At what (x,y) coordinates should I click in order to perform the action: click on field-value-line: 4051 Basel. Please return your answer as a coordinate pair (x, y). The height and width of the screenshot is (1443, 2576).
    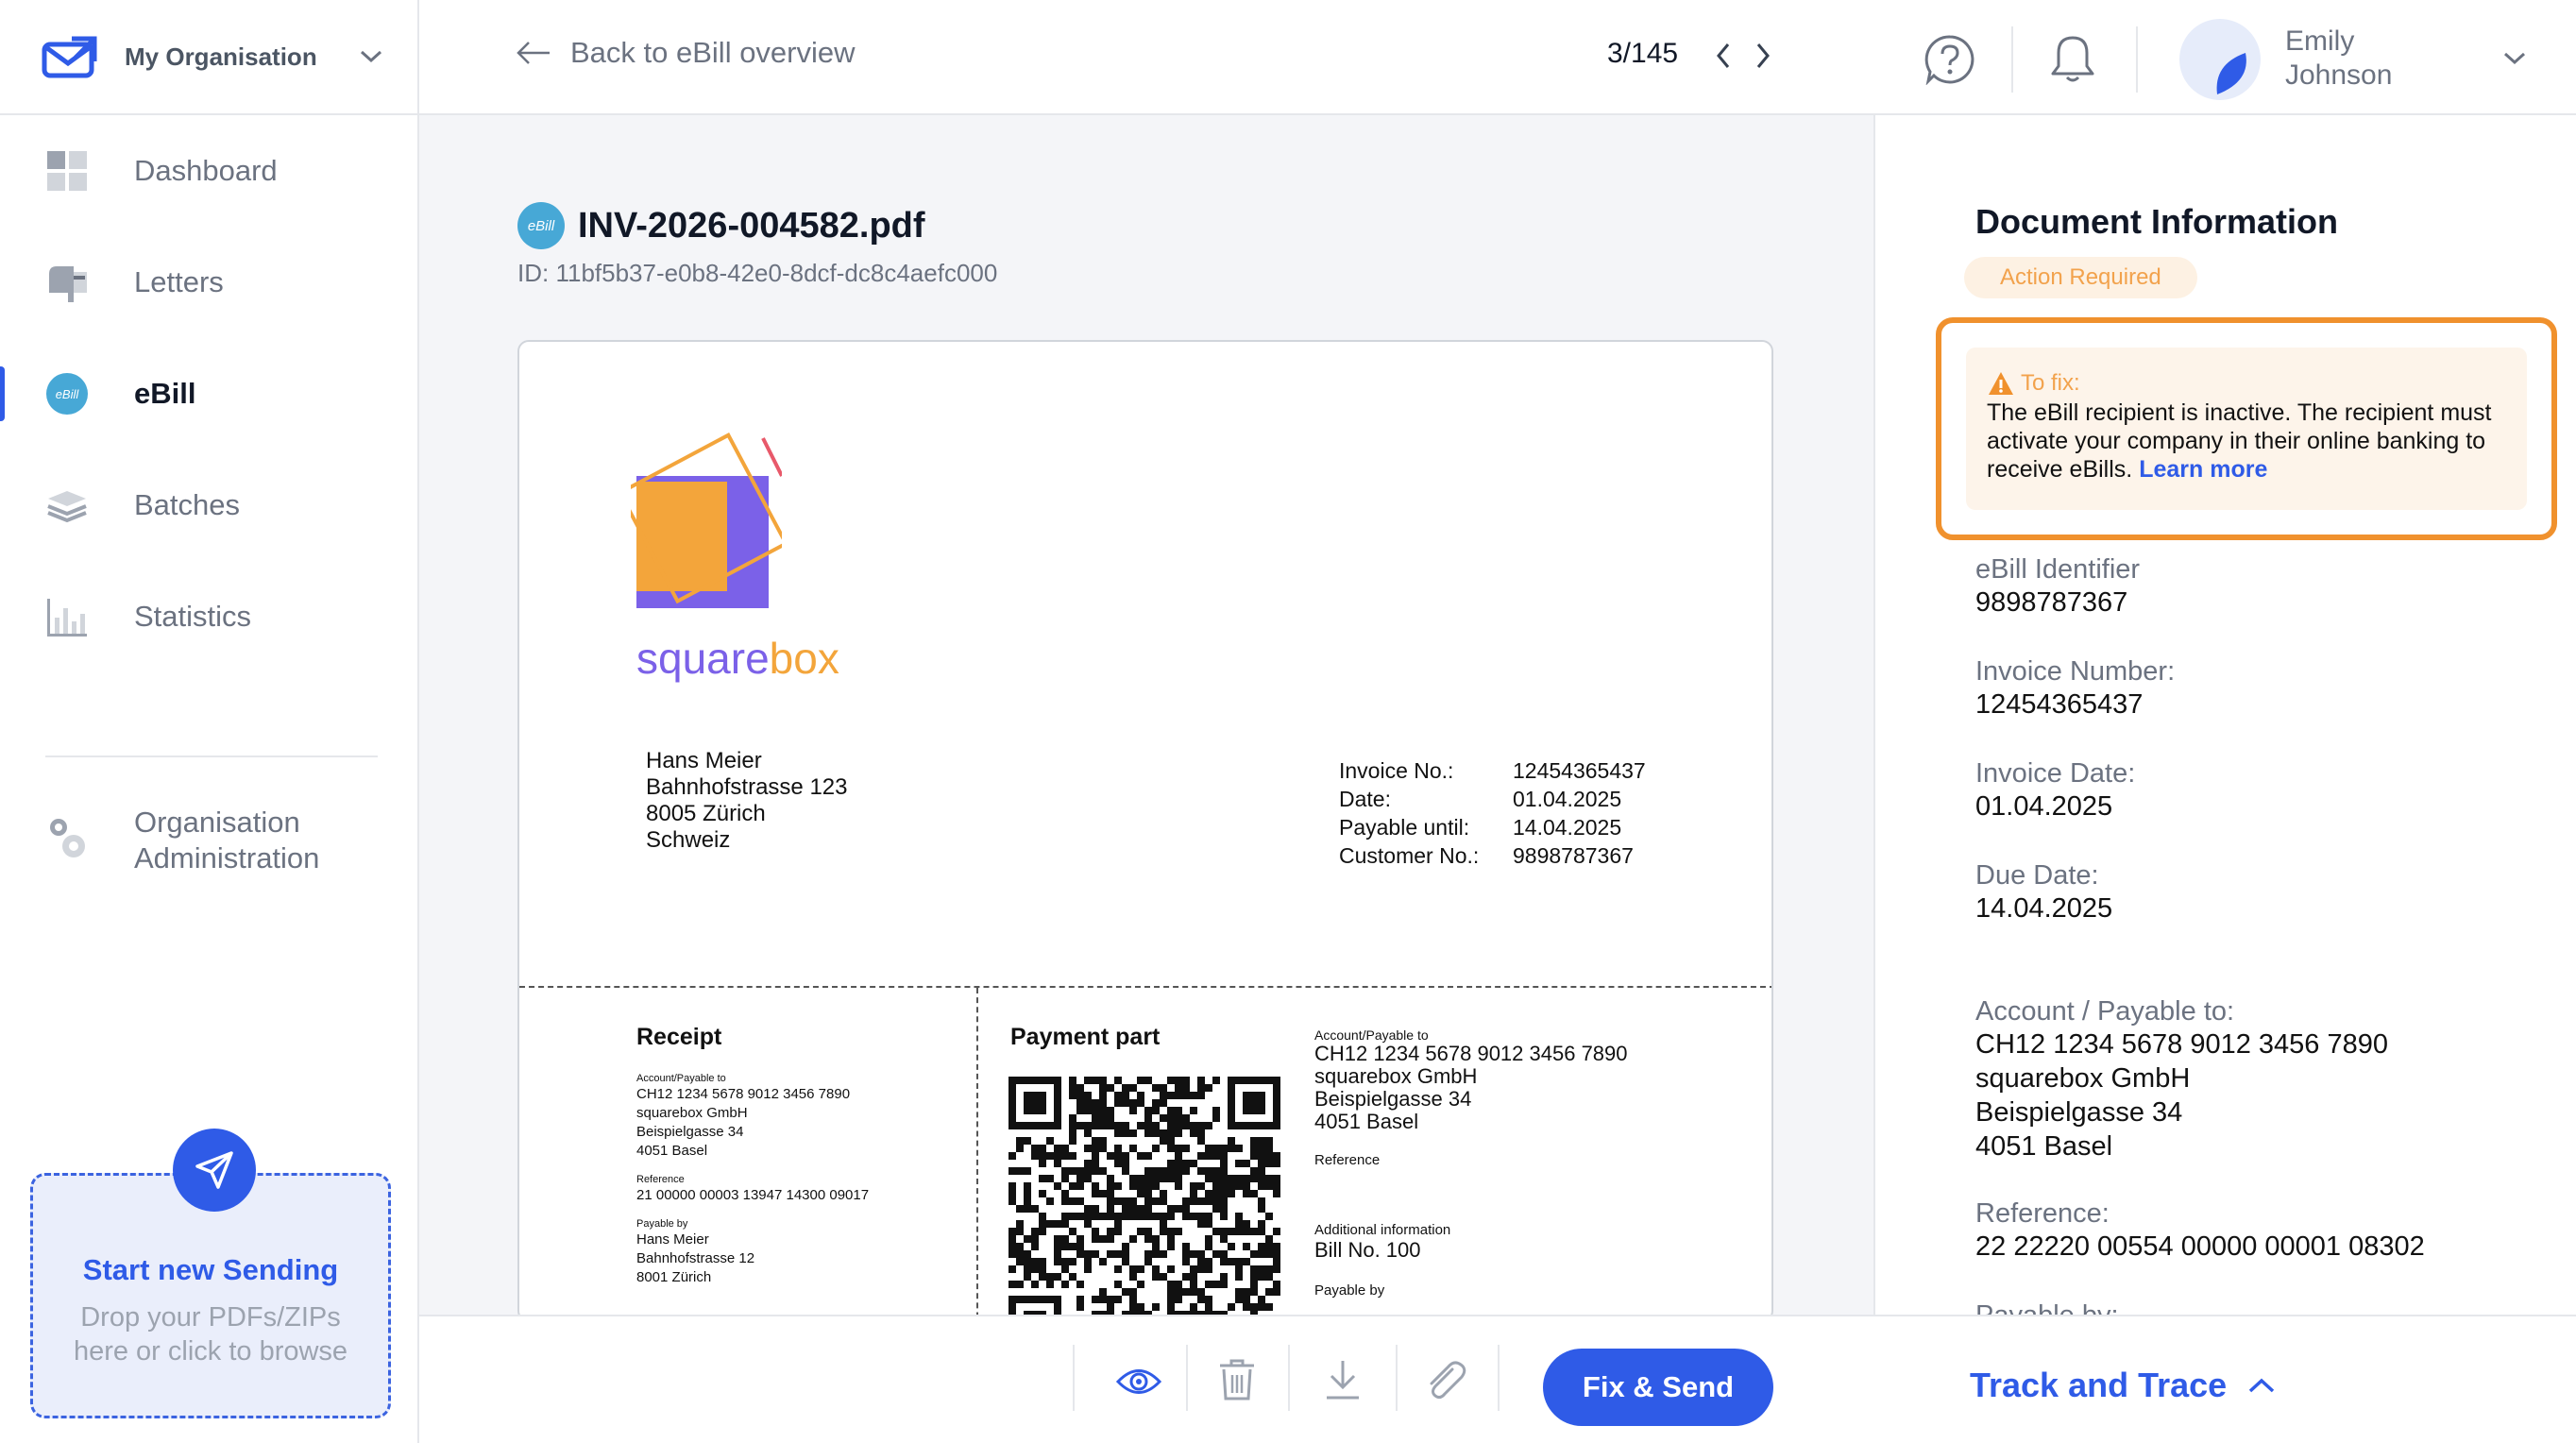
    Looking at the image, I should click on (2044, 1146).